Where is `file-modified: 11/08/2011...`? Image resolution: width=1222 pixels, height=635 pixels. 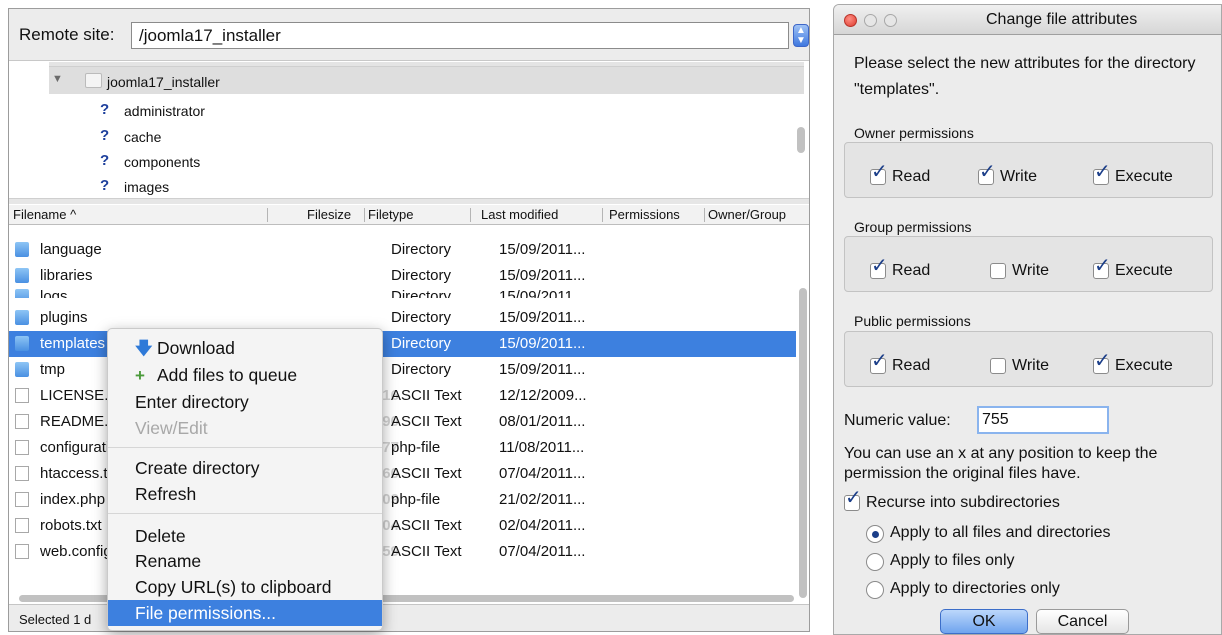 file-modified: 11/08/2011... is located at coordinates (542, 447).